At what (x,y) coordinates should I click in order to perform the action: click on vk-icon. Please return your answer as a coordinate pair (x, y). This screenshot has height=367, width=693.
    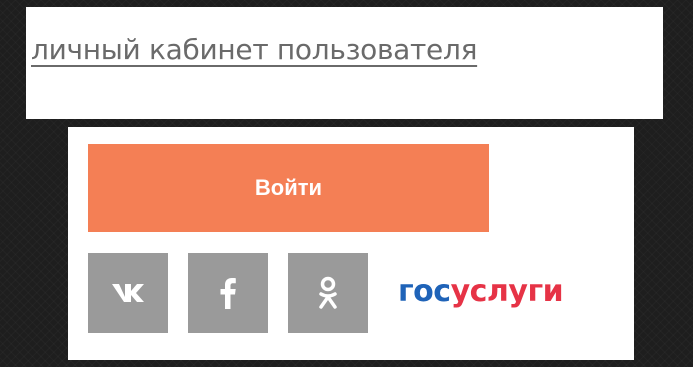
    Looking at the image, I should click on (128, 293).